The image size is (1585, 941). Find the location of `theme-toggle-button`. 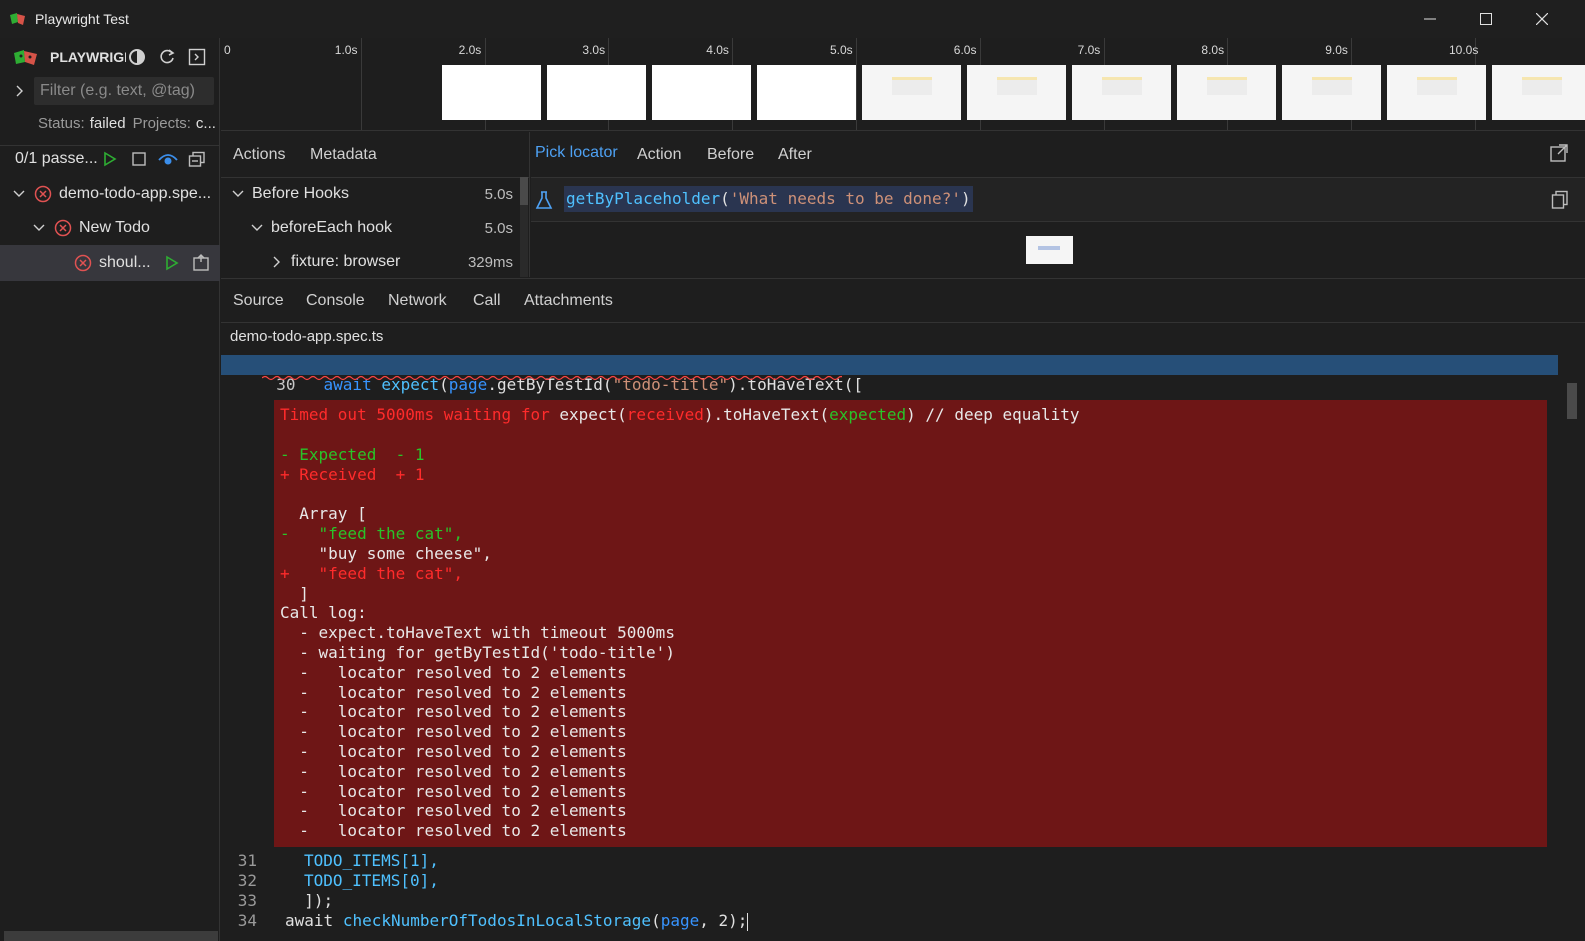

theme-toggle-button is located at coordinates (137, 57).